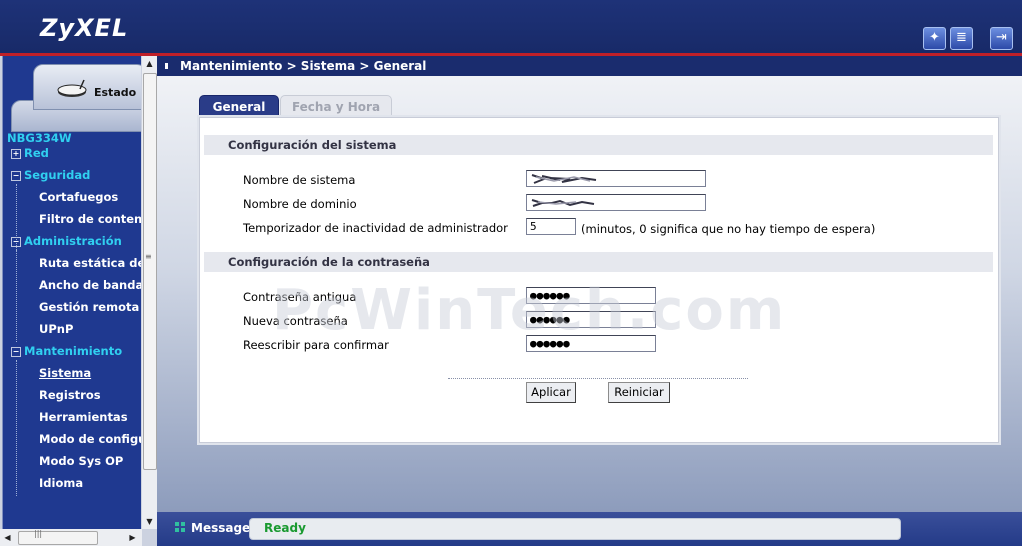 Image resolution: width=1022 pixels, height=546 pixels. Describe the element at coordinates (299, 180) in the screenshot. I see `system-name-label: Nombre de sistema` at that location.